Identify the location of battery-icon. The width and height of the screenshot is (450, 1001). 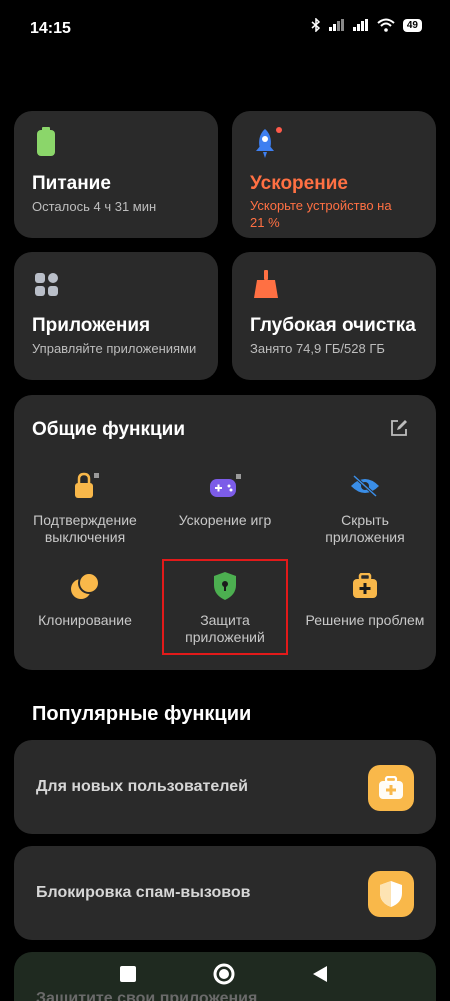
(46, 141).